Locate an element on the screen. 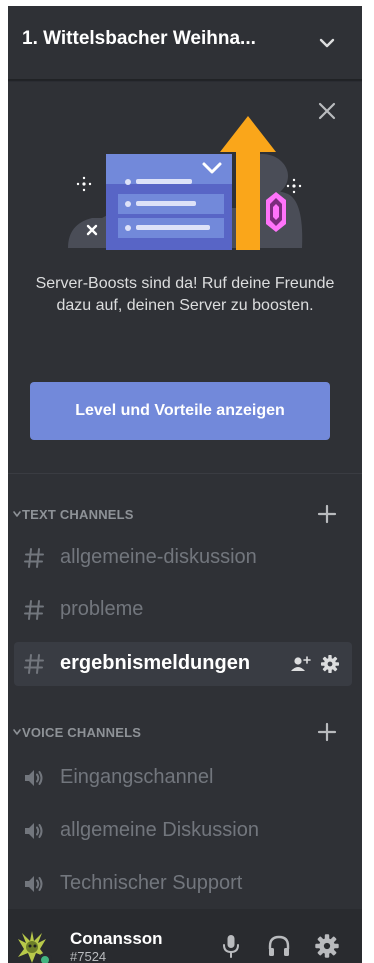 This screenshot has width=374, height=963. channel-name: probleme is located at coordinates (102, 609).